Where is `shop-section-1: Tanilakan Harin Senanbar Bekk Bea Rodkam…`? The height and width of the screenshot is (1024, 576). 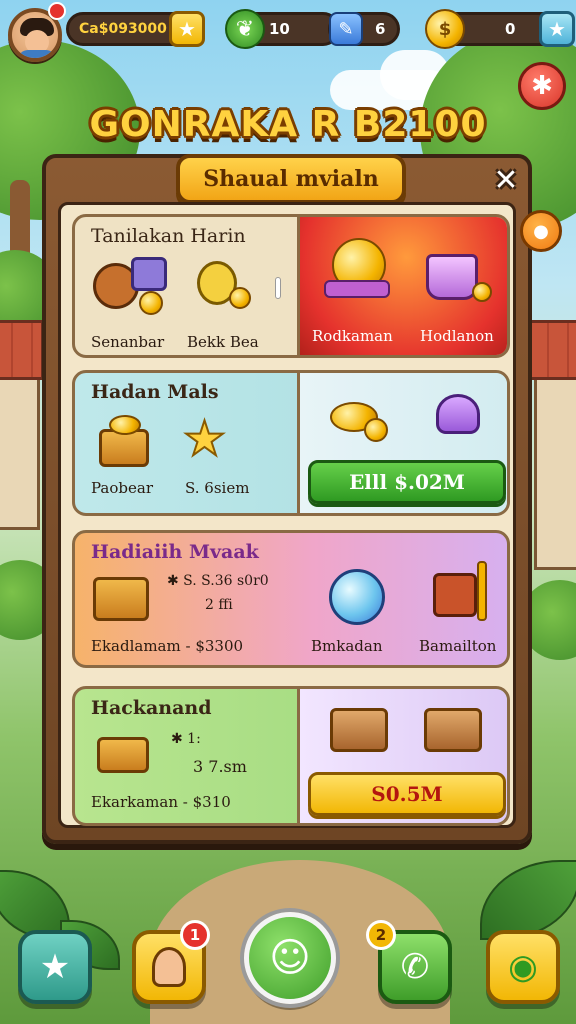
shop-section-1: Tanilakan Harin Senanbar Bekk Bea Rodkam… is located at coordinates (291, 286).